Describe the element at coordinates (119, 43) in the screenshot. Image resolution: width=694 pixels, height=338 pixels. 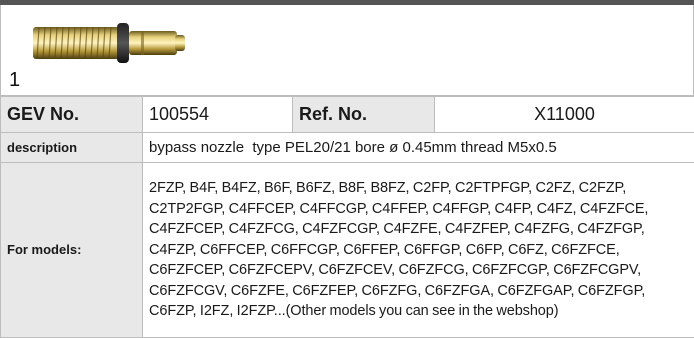
I see `nozzle-photo` at that location.